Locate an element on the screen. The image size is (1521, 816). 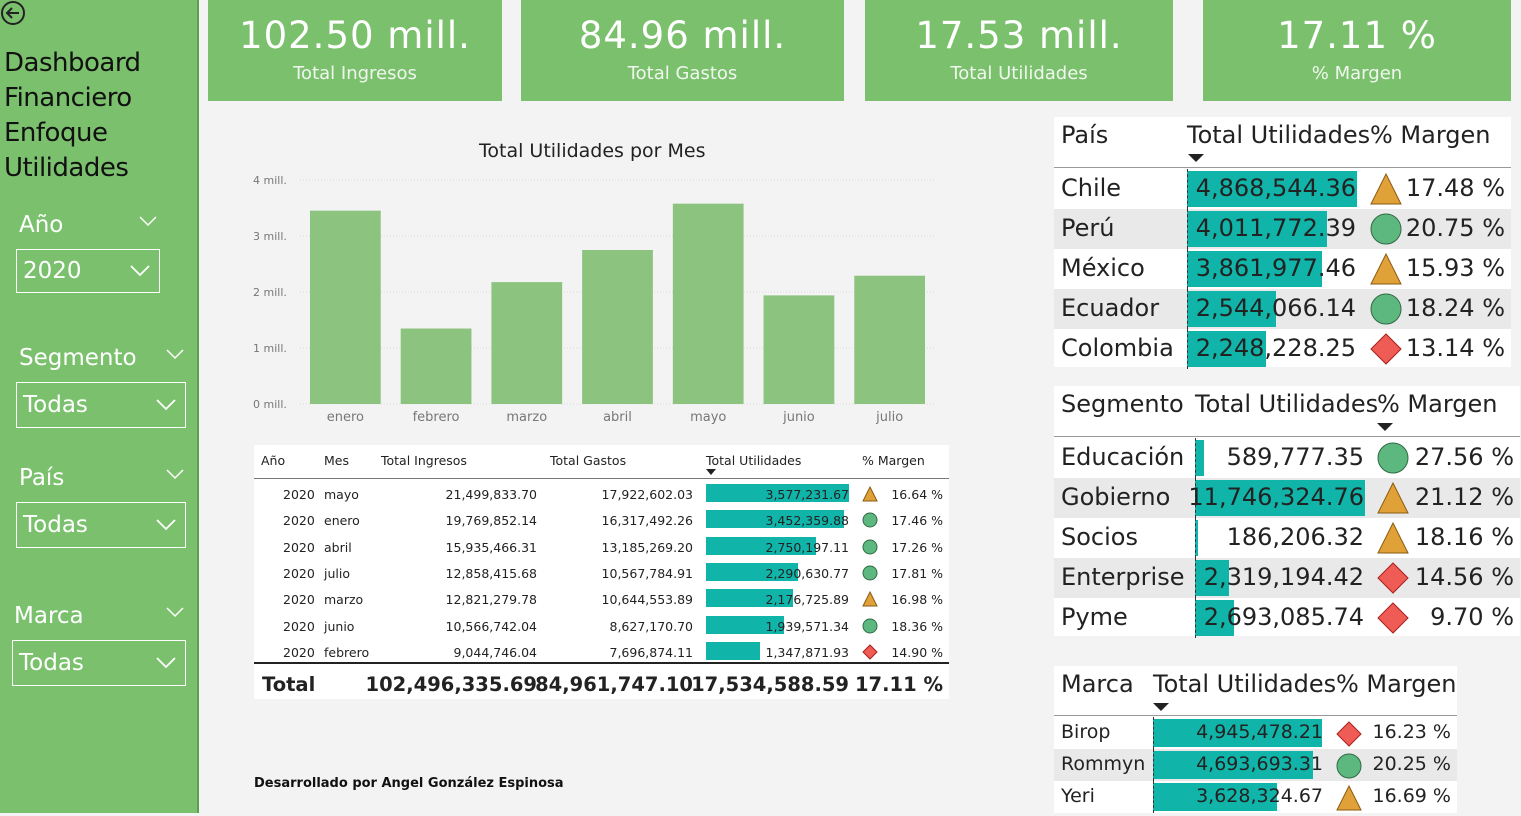
table-row: Perú 4,011,772.39 20.75 % is located at coordinates (1282, 229).